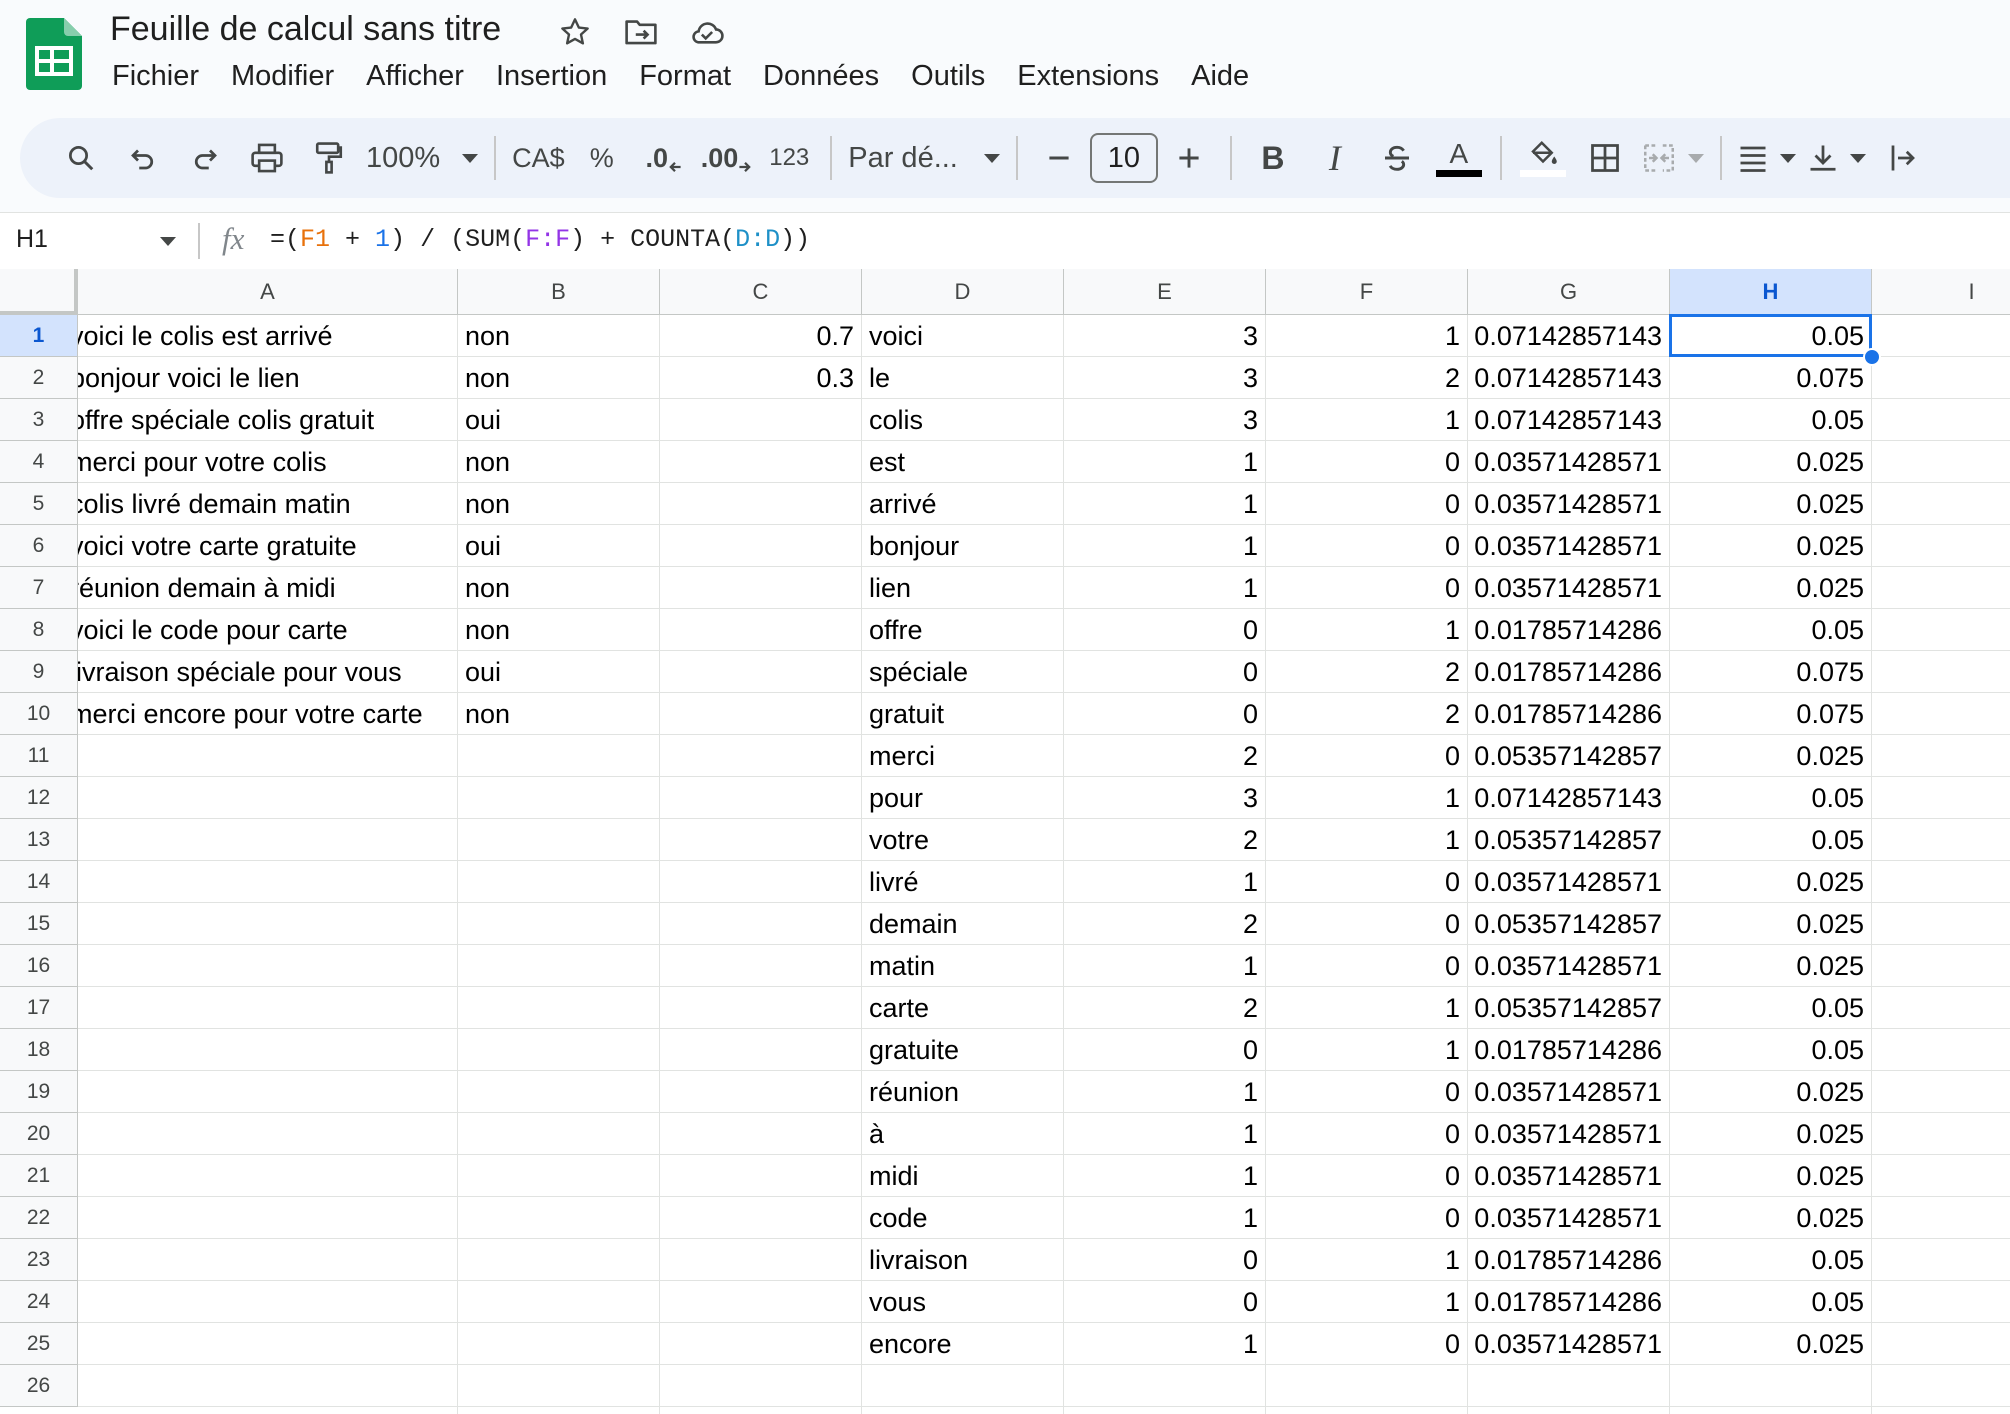 Image resolution: width=2010 pixels, height=1414 pixels. I want to click on sheets-logo-icon, so click(54, 54).